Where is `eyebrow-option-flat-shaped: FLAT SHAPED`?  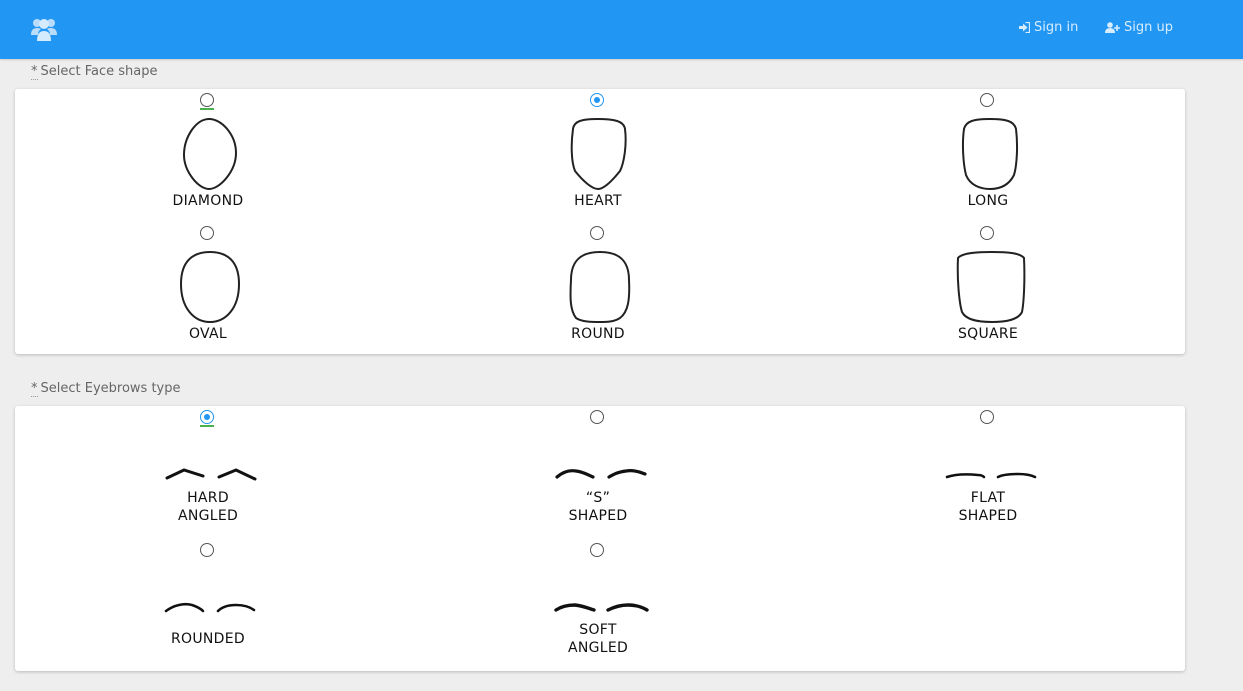 eyebrow-option-flat-shaped: FLAT SHAPED is located at coordinates (988, 467).